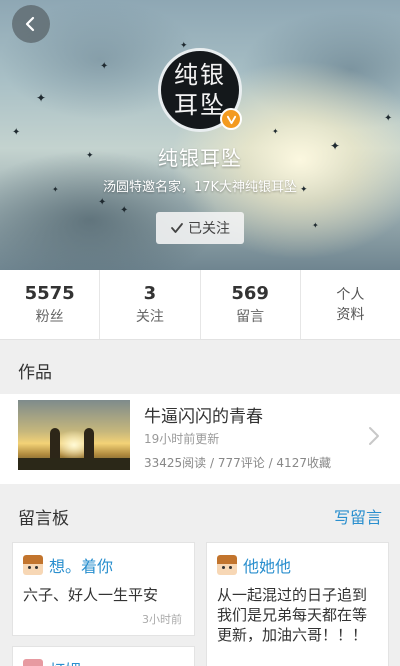  Describe the element at coordinates (74, 435) in the screenshot. I see `work-cover-image` at that location.